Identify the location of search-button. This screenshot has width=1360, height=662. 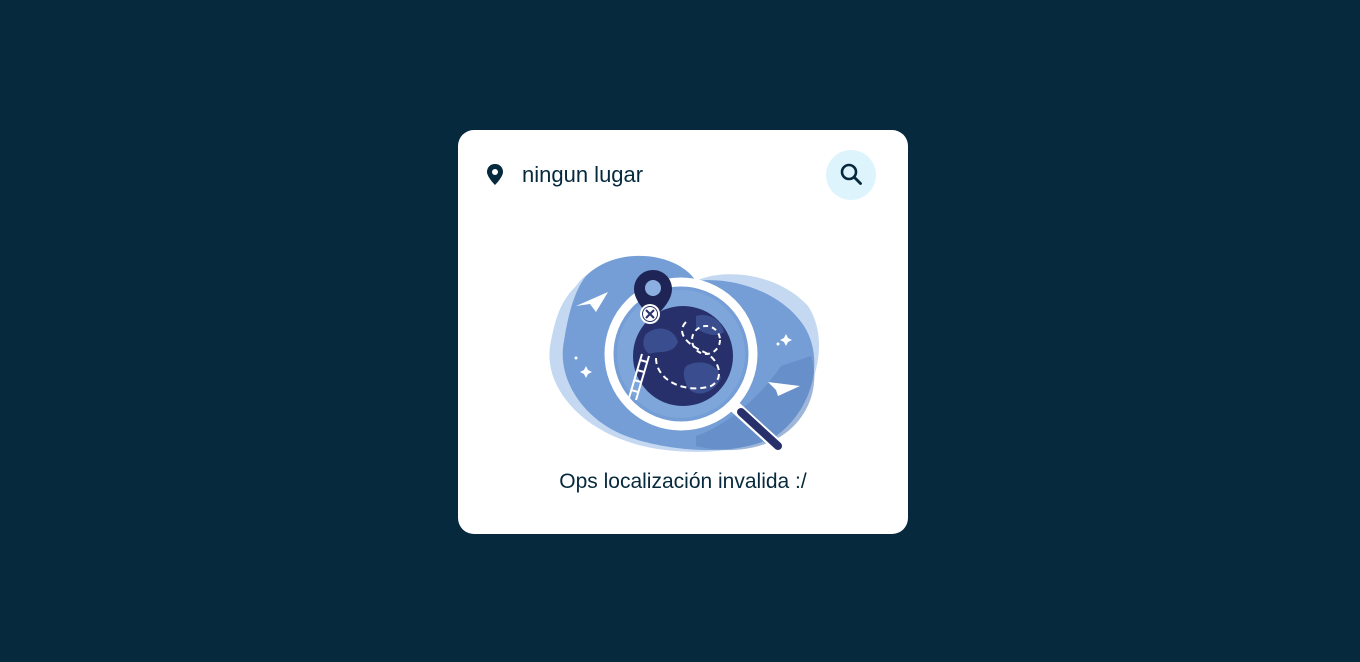
(851, 175).